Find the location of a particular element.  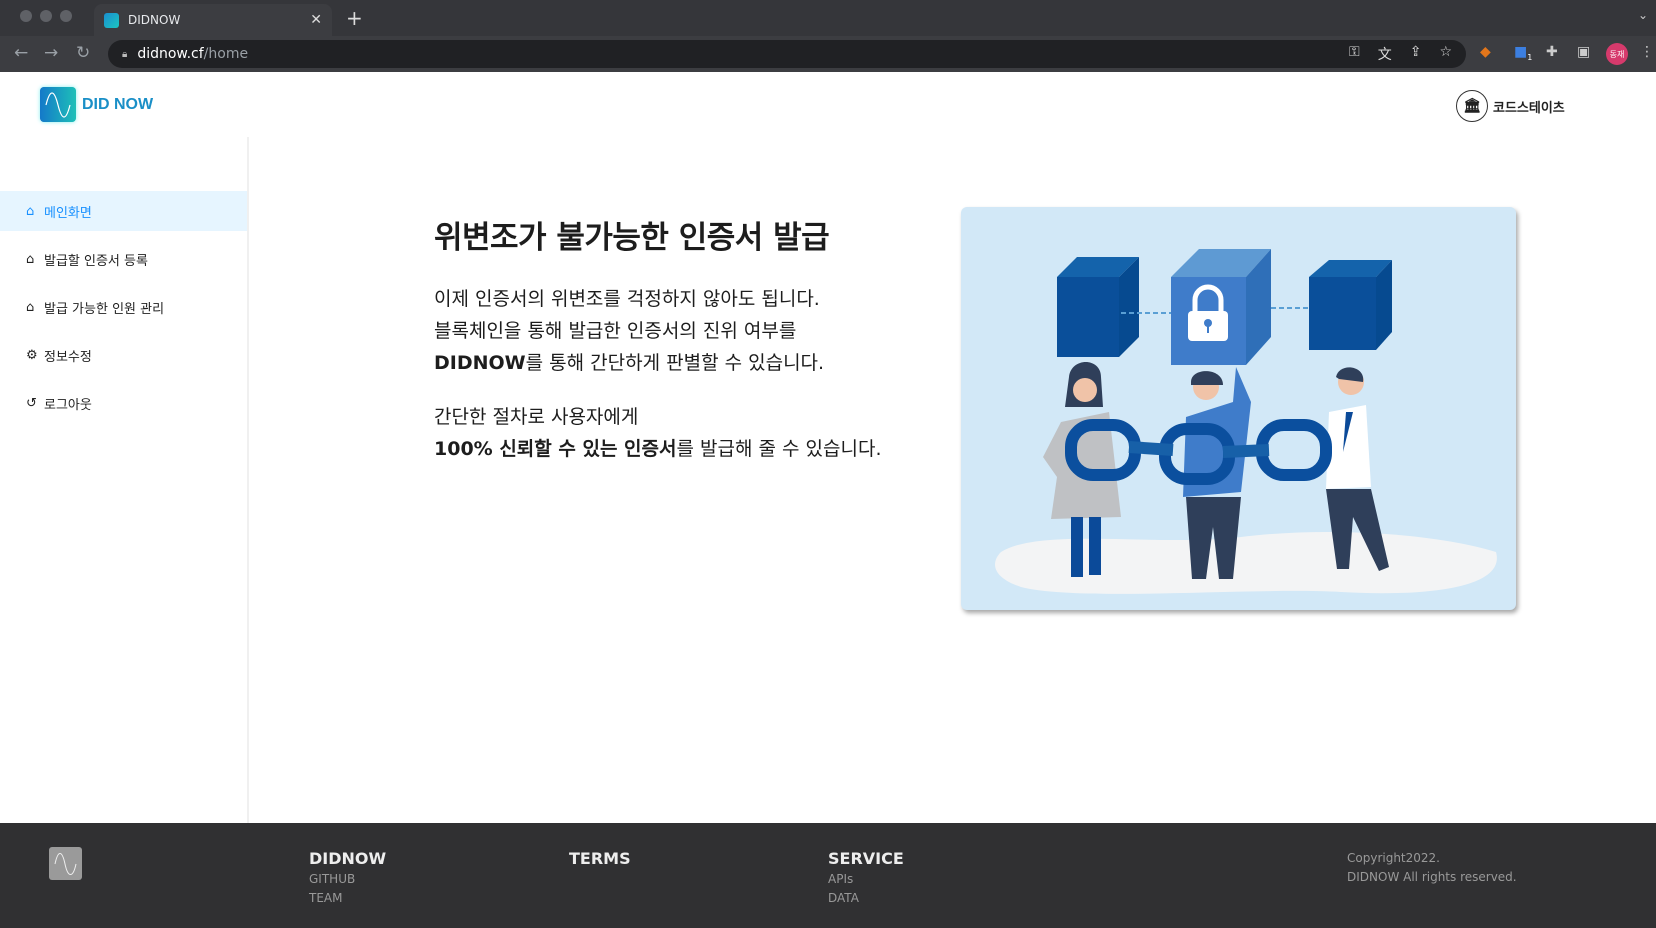

footer-col-didnow: DIDNOW GITHUB TEAM is located at coordinates (347, 877).